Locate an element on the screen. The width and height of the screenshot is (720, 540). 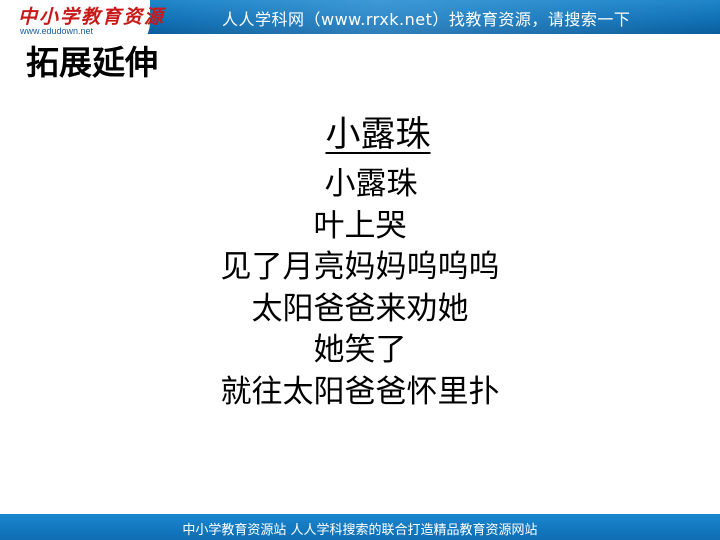
footer-text: 中小学教育资源站 人人学科搜索的联合打造精品教育资源网站 is located at coordinates (360, 530).